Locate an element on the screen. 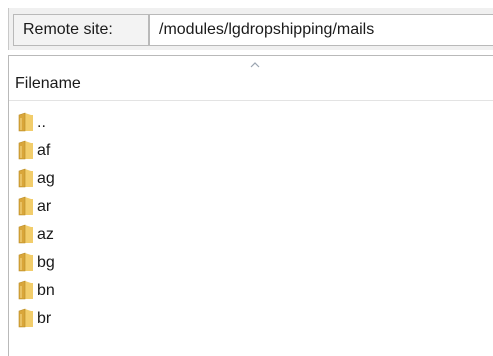 The height and width of the screenshot is (356, 493). remote-site-path-input: /modules/lgdropshipping/mails is located at coordinates (321, 30).